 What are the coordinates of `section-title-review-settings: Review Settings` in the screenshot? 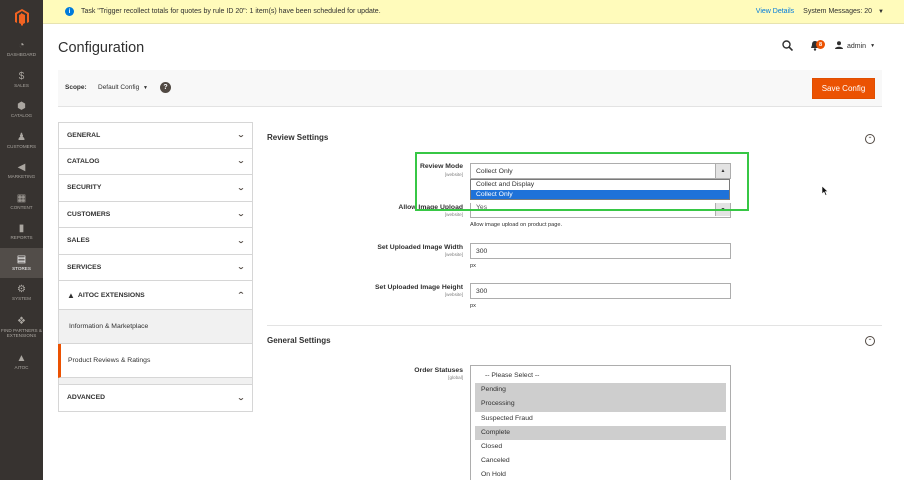 It's located at (297, 137).